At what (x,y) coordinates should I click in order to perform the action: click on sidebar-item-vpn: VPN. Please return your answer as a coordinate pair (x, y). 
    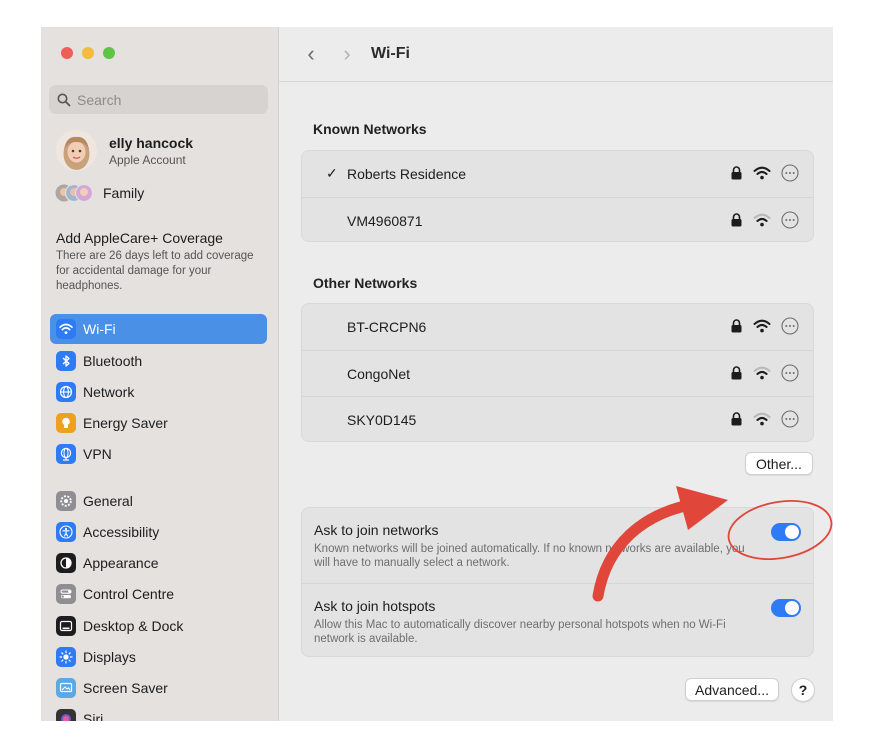
    Looking at the image, I should click on (158, 454).